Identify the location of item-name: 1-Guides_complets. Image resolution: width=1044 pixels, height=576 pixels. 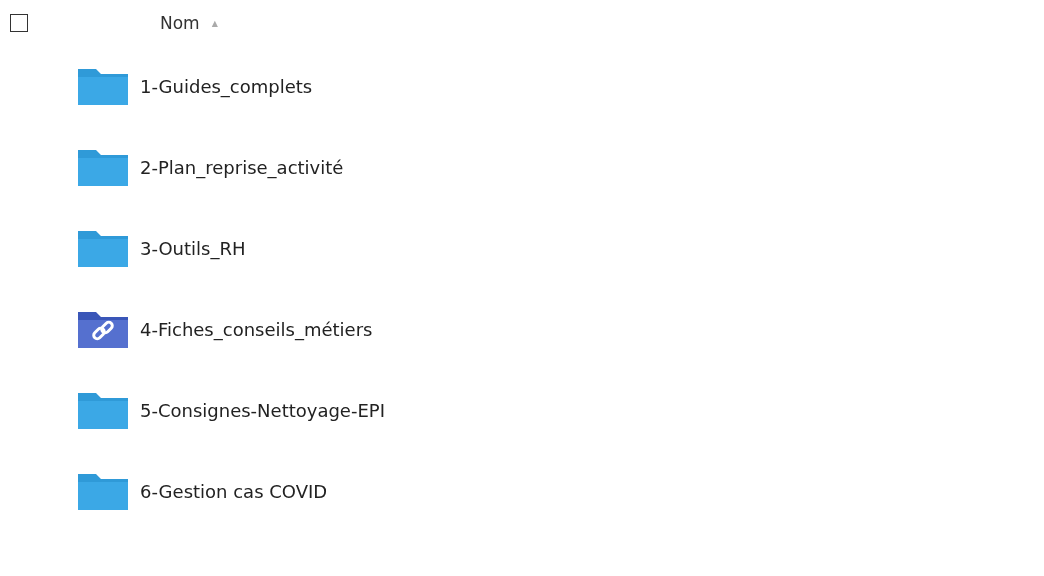
(226, 86).